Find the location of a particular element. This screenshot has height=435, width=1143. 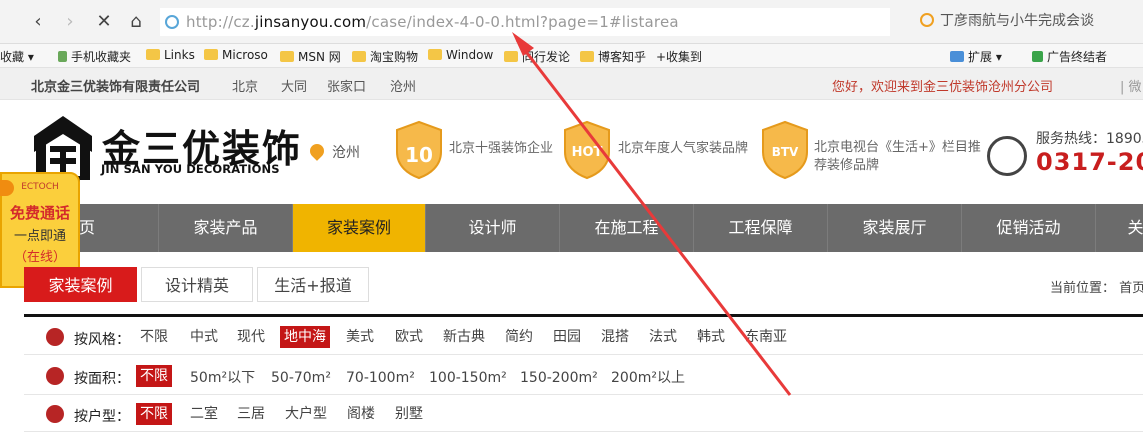

area-option: 200m²以上 is located at coordinates (648, 378).